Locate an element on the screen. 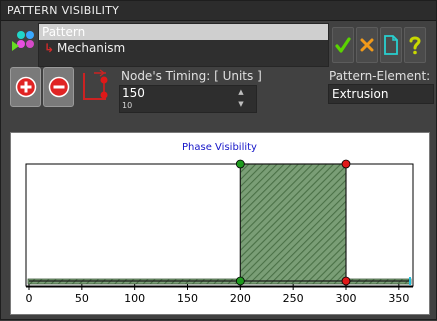  x-tick-label: 150 is located at coordinates (187, 298).